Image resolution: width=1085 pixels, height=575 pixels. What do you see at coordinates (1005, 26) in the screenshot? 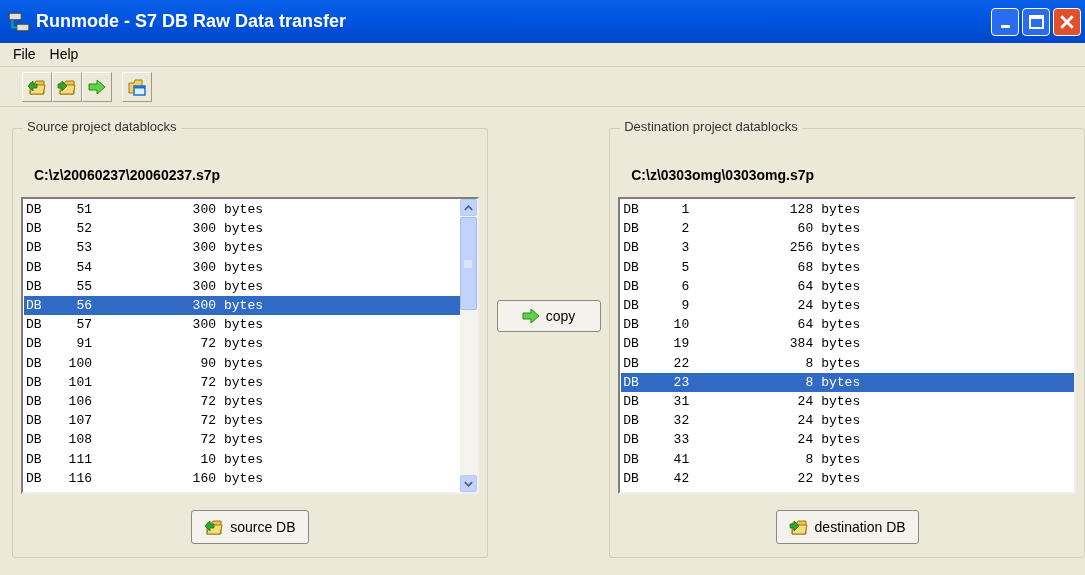
I see `minimize-icon` at bounding box center [1005, 26].